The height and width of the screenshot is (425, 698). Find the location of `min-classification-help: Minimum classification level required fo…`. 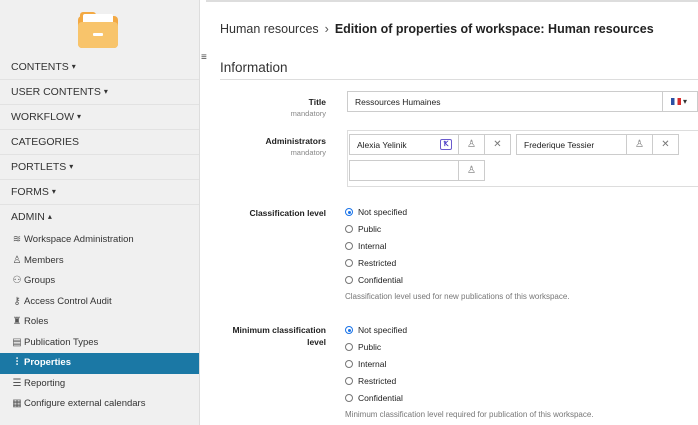

min-classification-help: Minimum classification level required fo… is located at coordinates (469, 414).